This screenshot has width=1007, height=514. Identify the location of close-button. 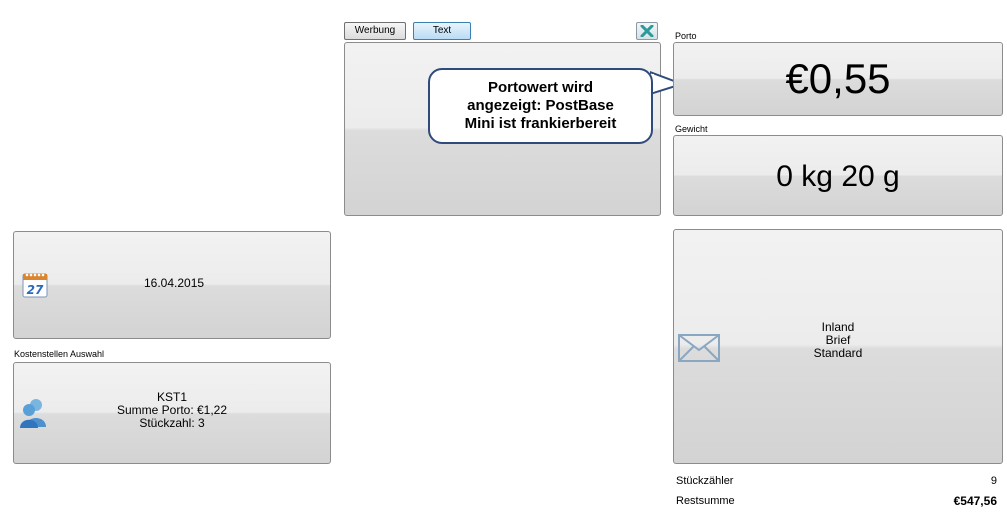
(647, 31).